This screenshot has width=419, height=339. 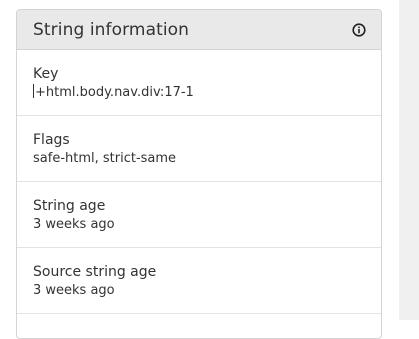 I want to click on string-age-label: String age, so click(x=69, y=206).